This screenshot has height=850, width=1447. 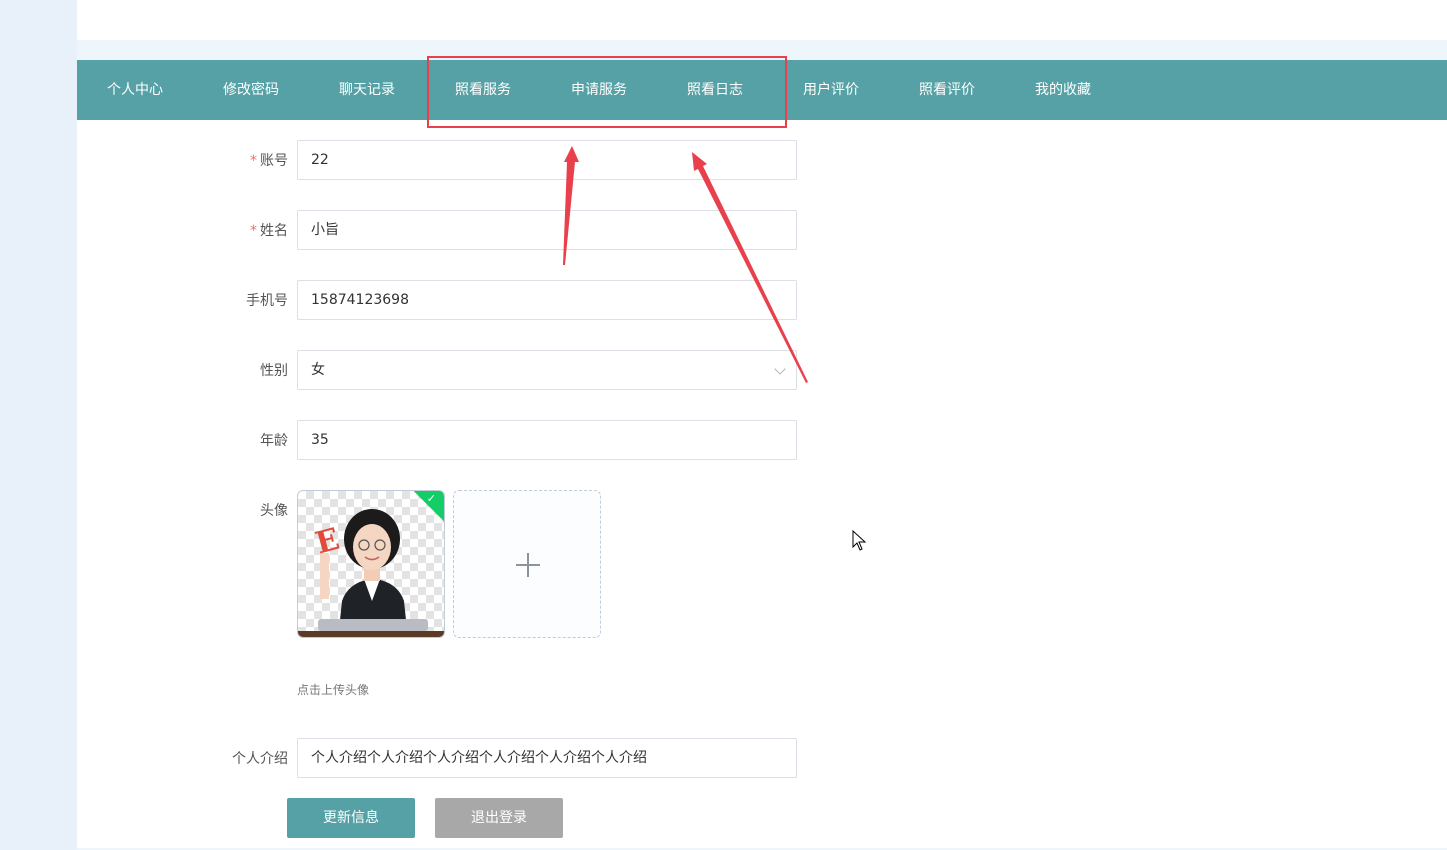 I want to click on age-input: 35, so click(x=547, y=440).